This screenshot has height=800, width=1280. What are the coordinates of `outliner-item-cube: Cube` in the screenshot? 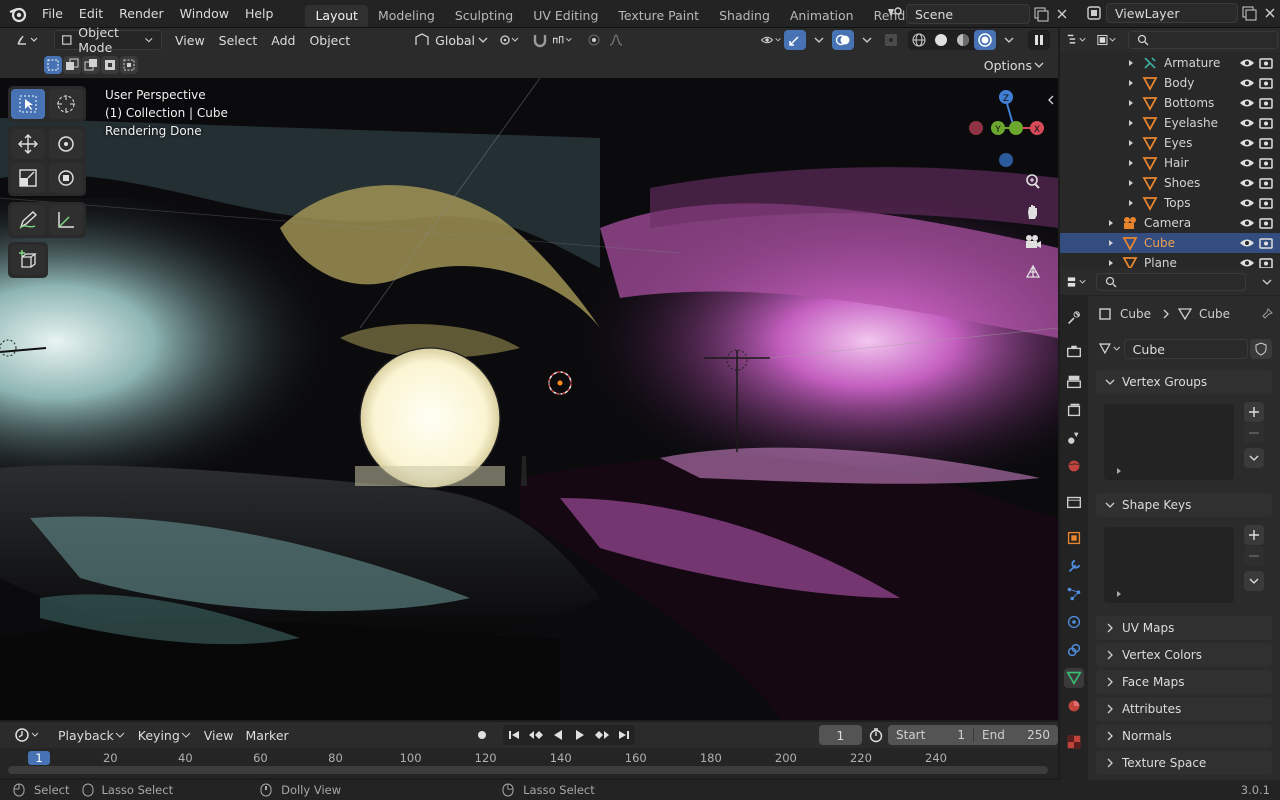 It's located at (1170, 243).